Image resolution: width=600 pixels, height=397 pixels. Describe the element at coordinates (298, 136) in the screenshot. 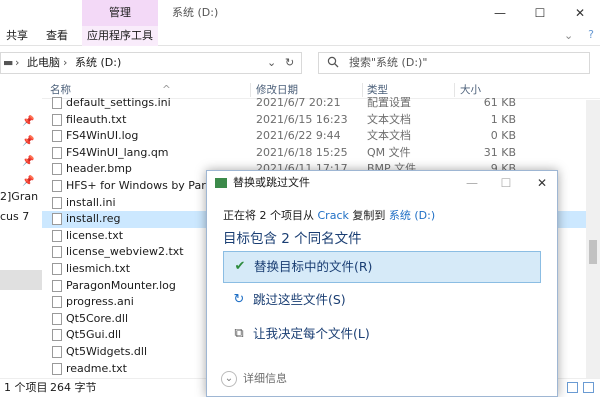

I see `file-date: 2021/6/22 9:44` at that location.